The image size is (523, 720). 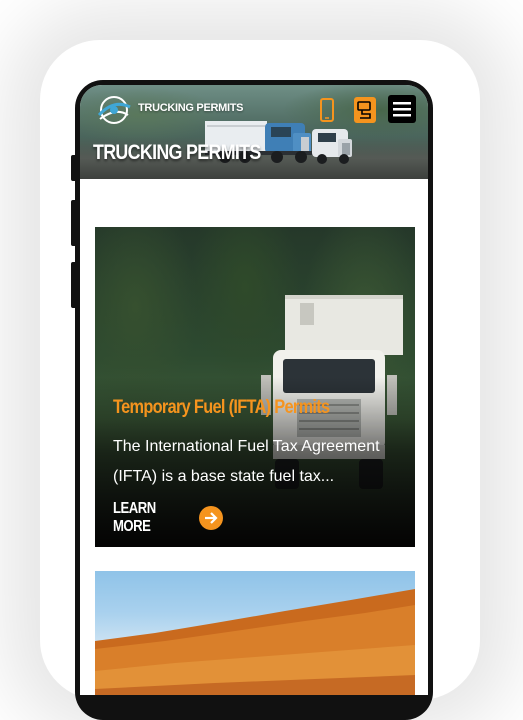 What do you see at coordinates (74, 285) in the screenshot?
I see `volume-down-button` at bounding box center [74, 285].